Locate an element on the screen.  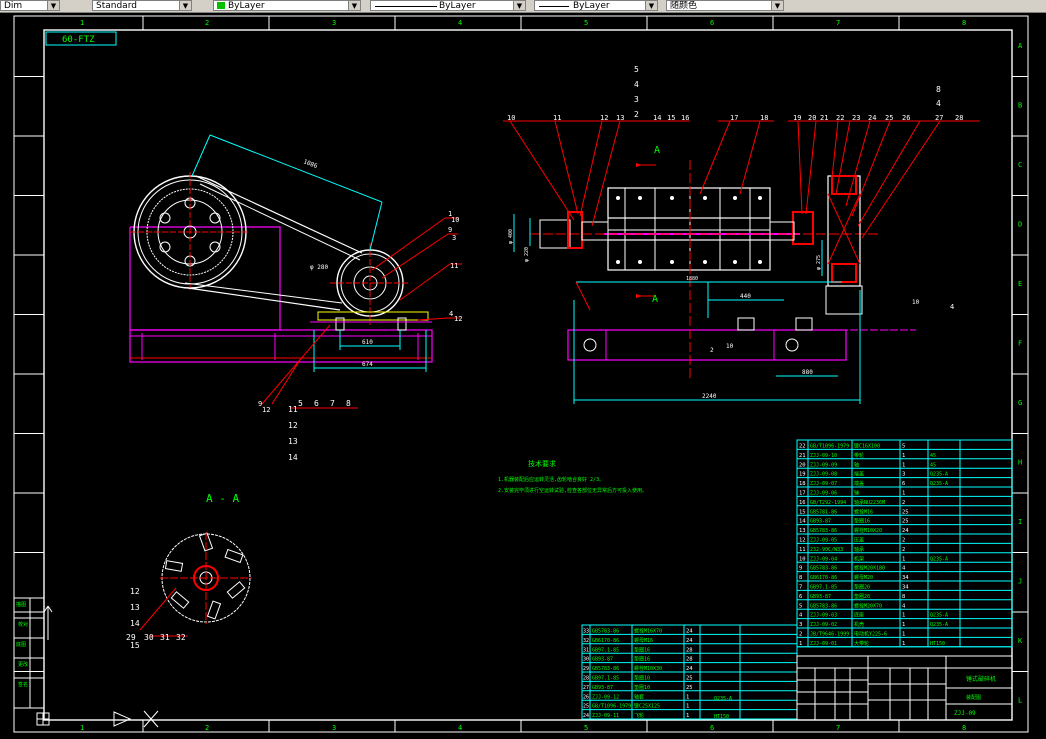
border-letter: G is located at coordinates (1020, 403).